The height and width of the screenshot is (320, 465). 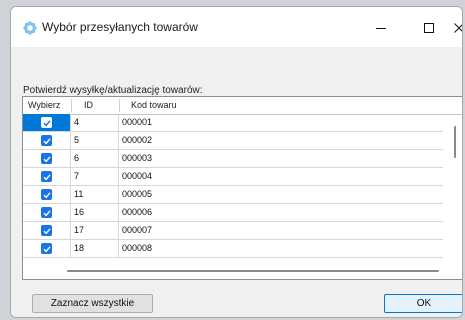 I want to click on kod-cell: 000003, so click(x=137, y=158).